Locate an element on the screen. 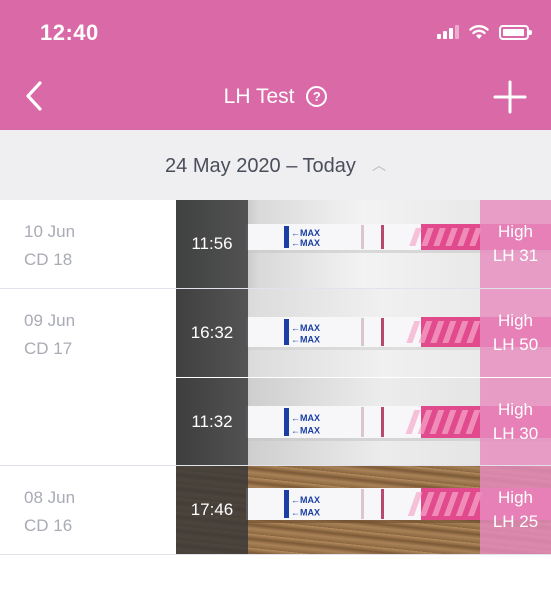 This screenshot has width=551, height=600. test-entry: ←MAX ←MAX 11:56 High LH 31 is located at coordinates (363, 244).